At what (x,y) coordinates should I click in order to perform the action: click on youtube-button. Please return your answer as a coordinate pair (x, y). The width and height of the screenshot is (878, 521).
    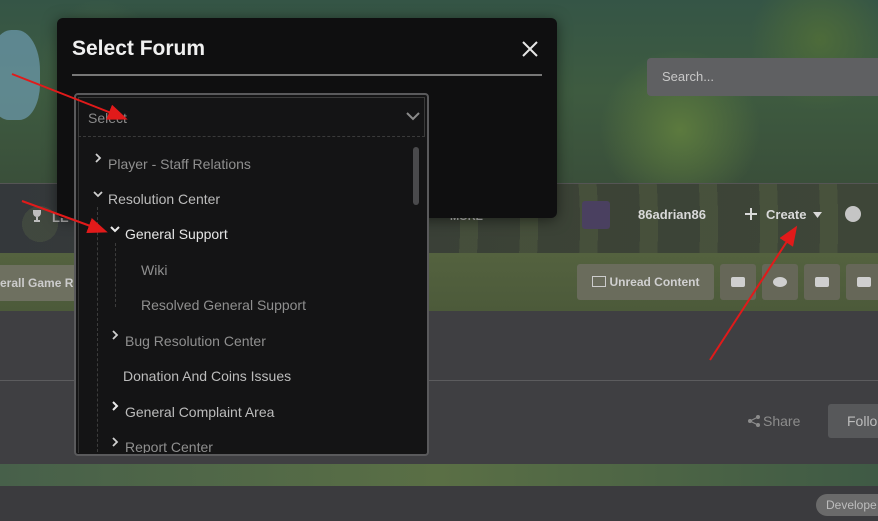
    Looking at the image, I should click on (738, 282).